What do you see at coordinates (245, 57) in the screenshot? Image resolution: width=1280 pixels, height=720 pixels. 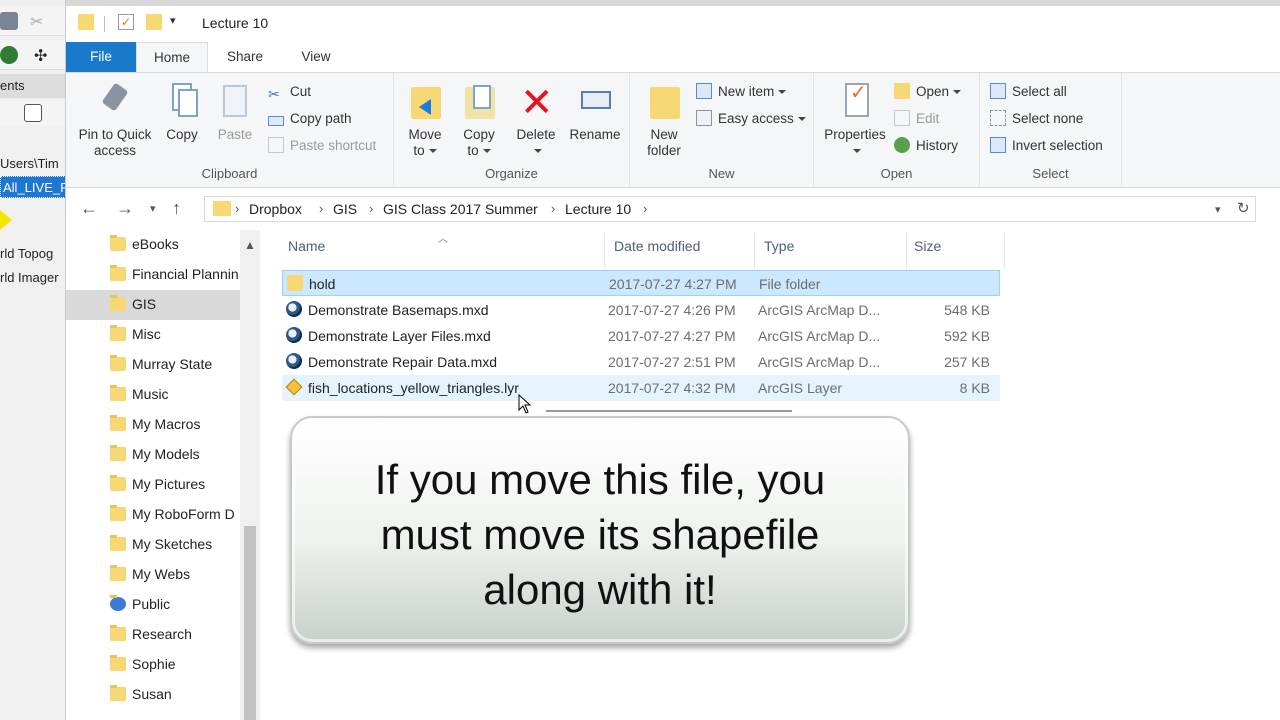 I see `tab-share: Share` at bounding box center [245, 57].